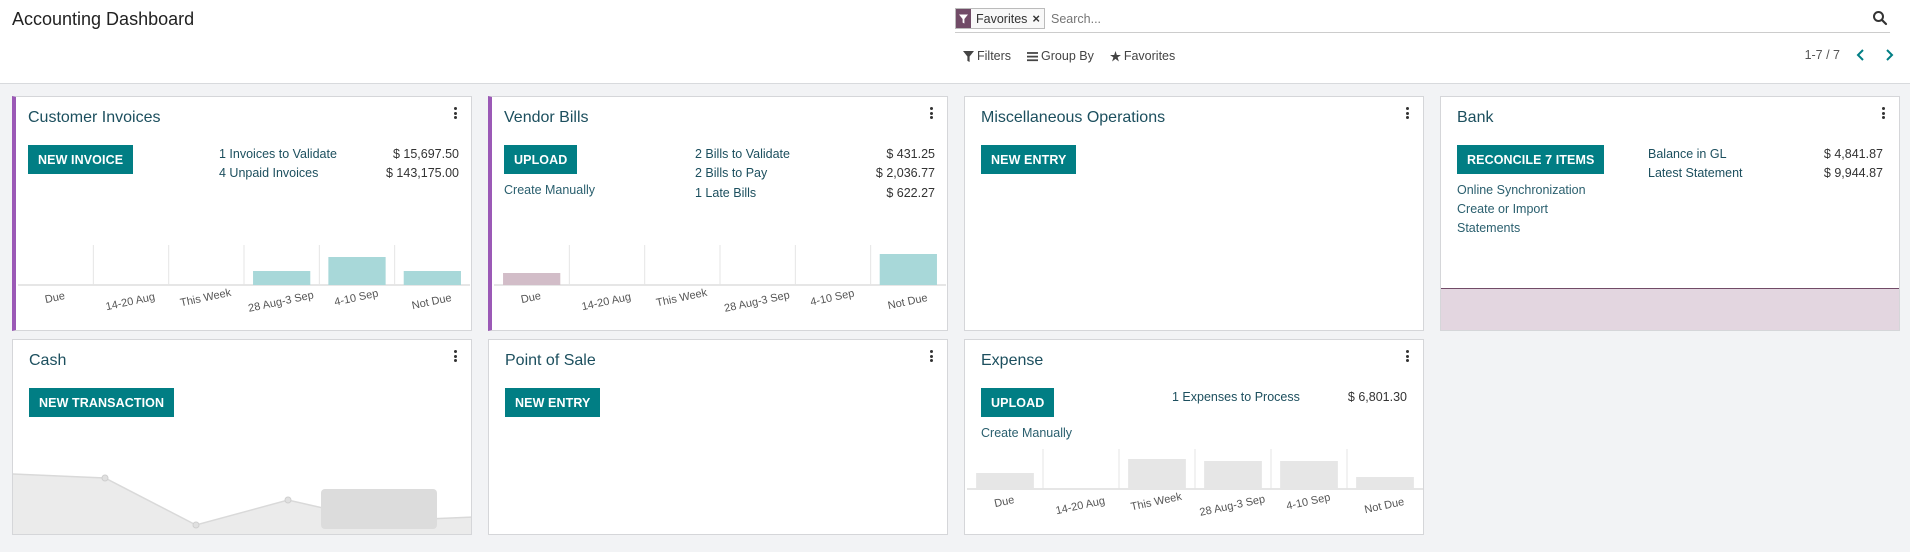  Describe the element at coordinates (550, 361) in the screenshot. I see `card-title: Point of Sale` at that location.